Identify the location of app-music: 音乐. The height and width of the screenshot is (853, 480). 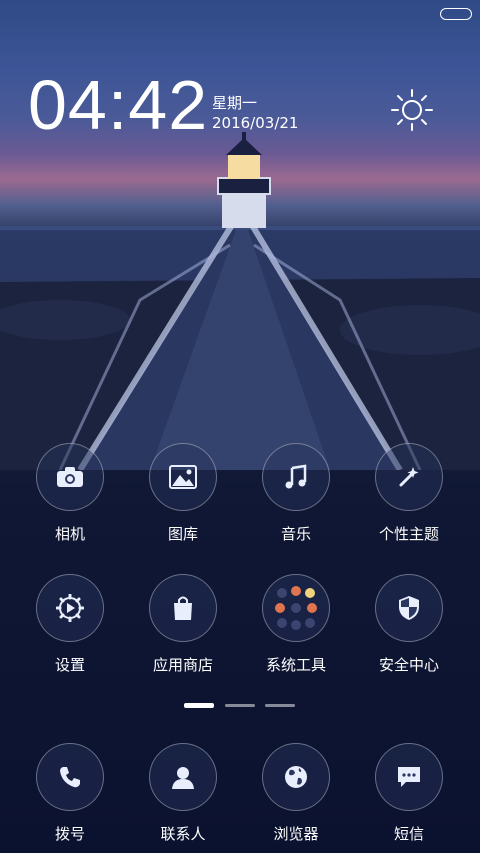
(296, 493).